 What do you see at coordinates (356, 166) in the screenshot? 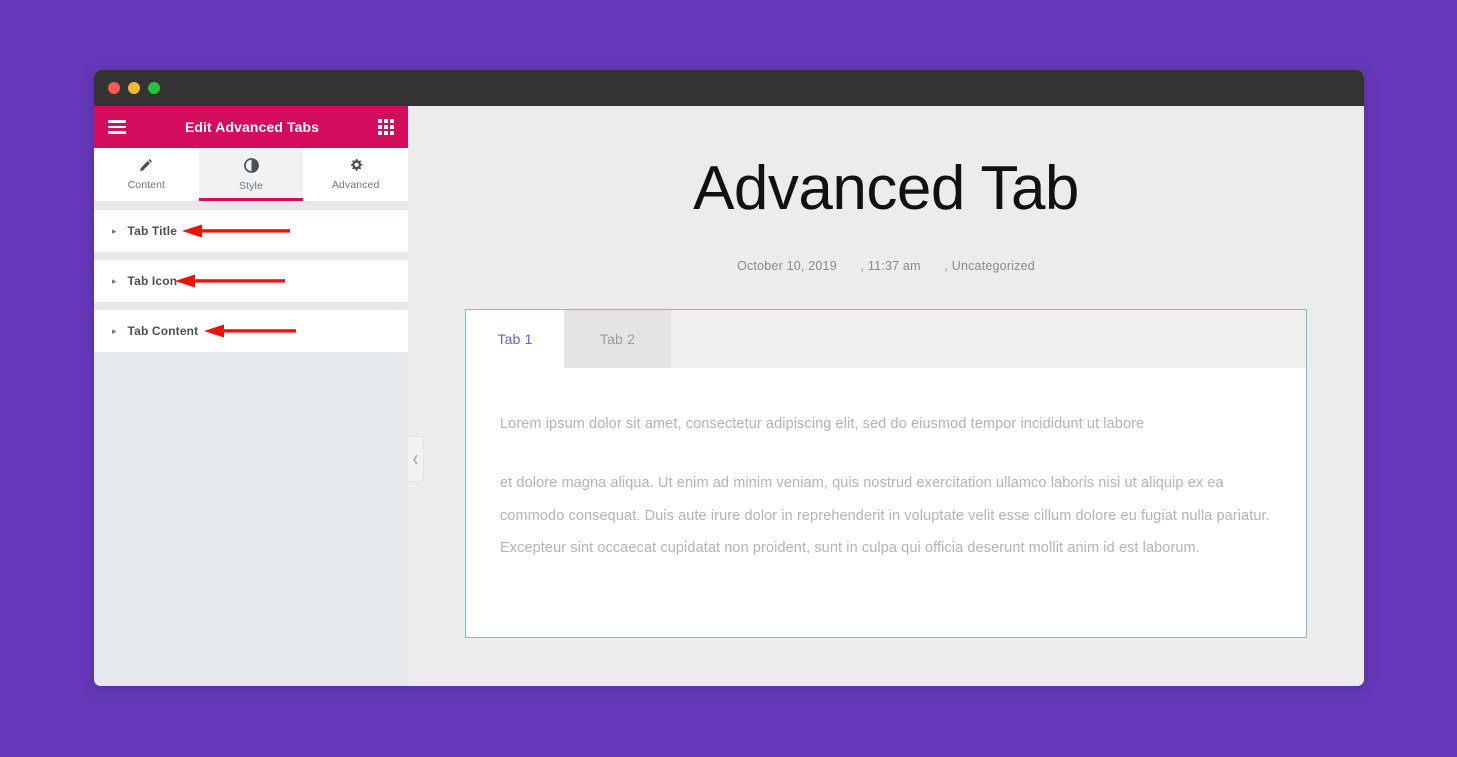
I see `gear-icon` at bounding box center [356, 166].